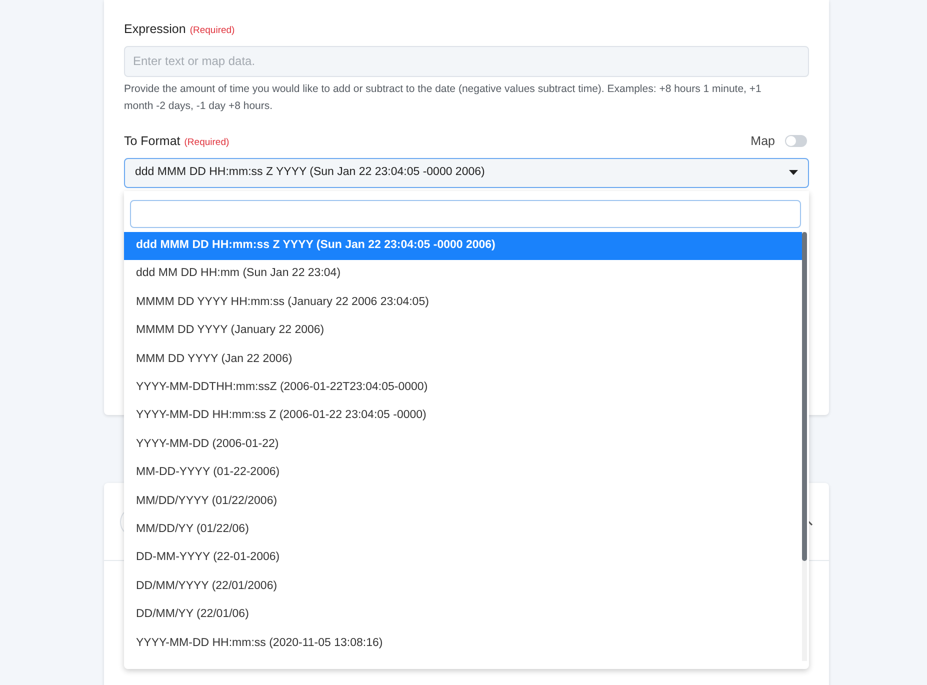 Image resolution: width=927 pixels, height=685 pixels. Describe the element at coordinates (463, 274) in the screenshot. I see `dropdown-option: ddd MM DD HH:mm (Sun Jan 22 23:04)` at that location.